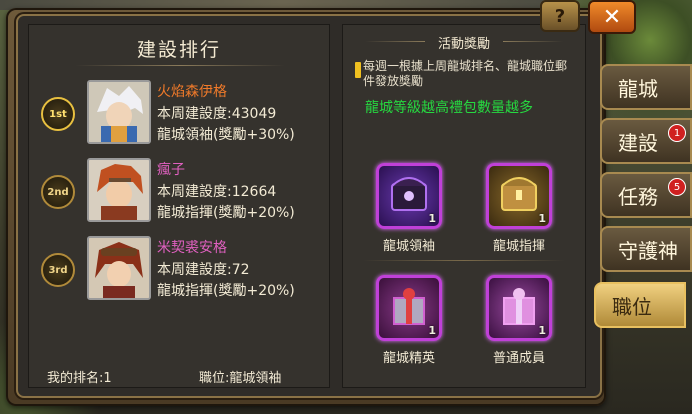 This screenshot has width=692, height=414. Describe the element at coordinates (192, 248) in the screenshot. I see `player-name: 米契裘安格` at that location.